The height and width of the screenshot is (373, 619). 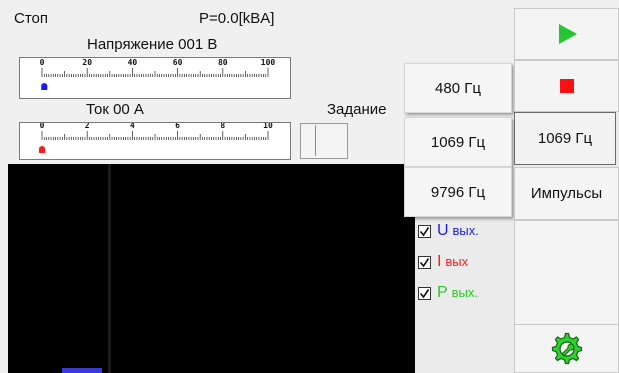 What do you see at coordinates (115, 109) in the screenshot?
I see `current-gauge-title: Ток 00 А` at bounding box center [115, 109].